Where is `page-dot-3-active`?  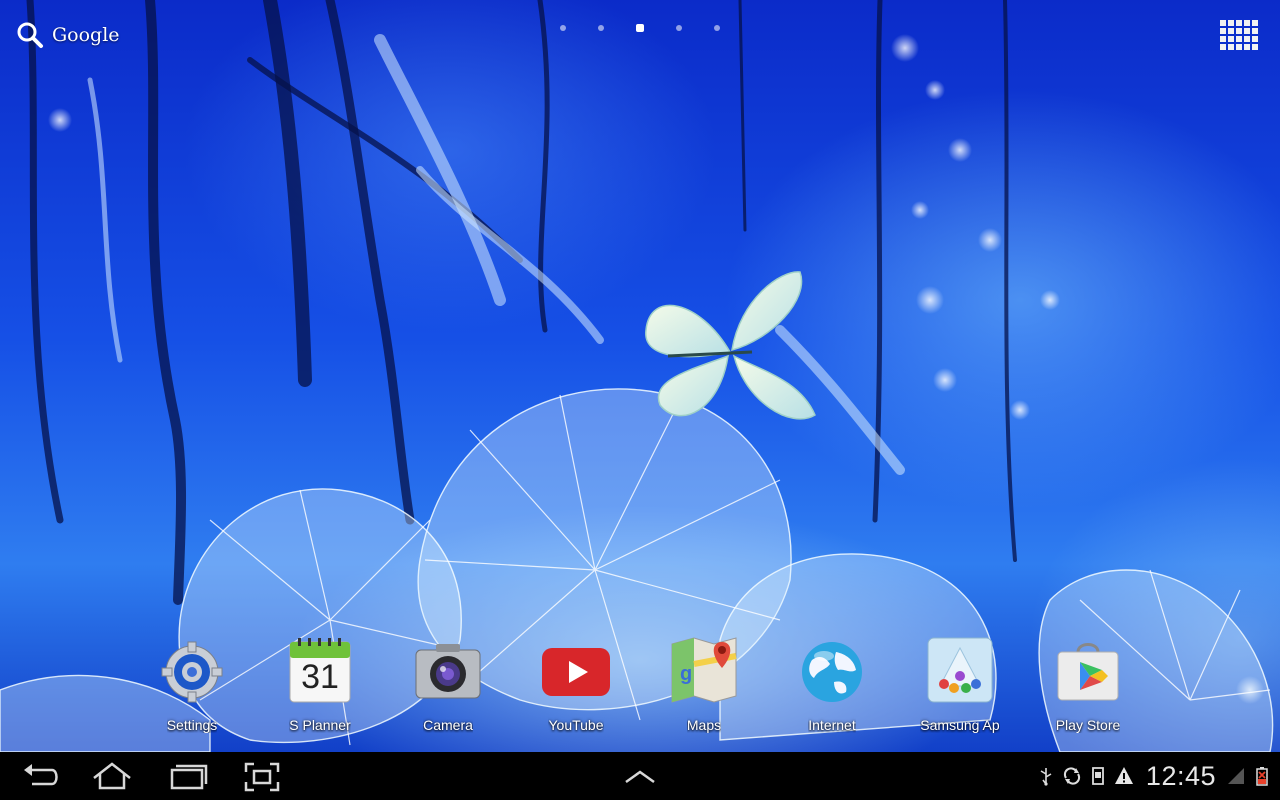 page-dot-3-active is located at coordinates (640, 28).